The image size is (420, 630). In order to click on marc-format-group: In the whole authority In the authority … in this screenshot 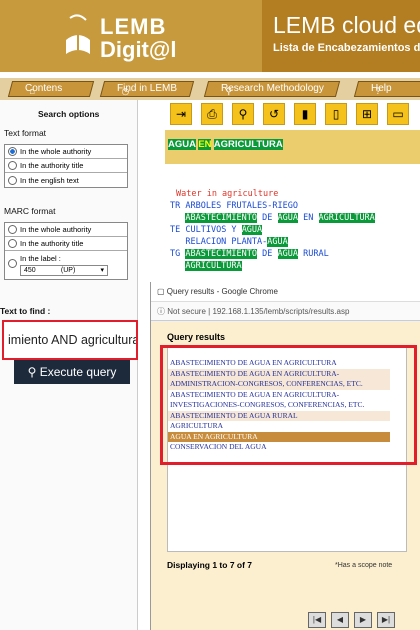, I will do `click(66, 251)`.